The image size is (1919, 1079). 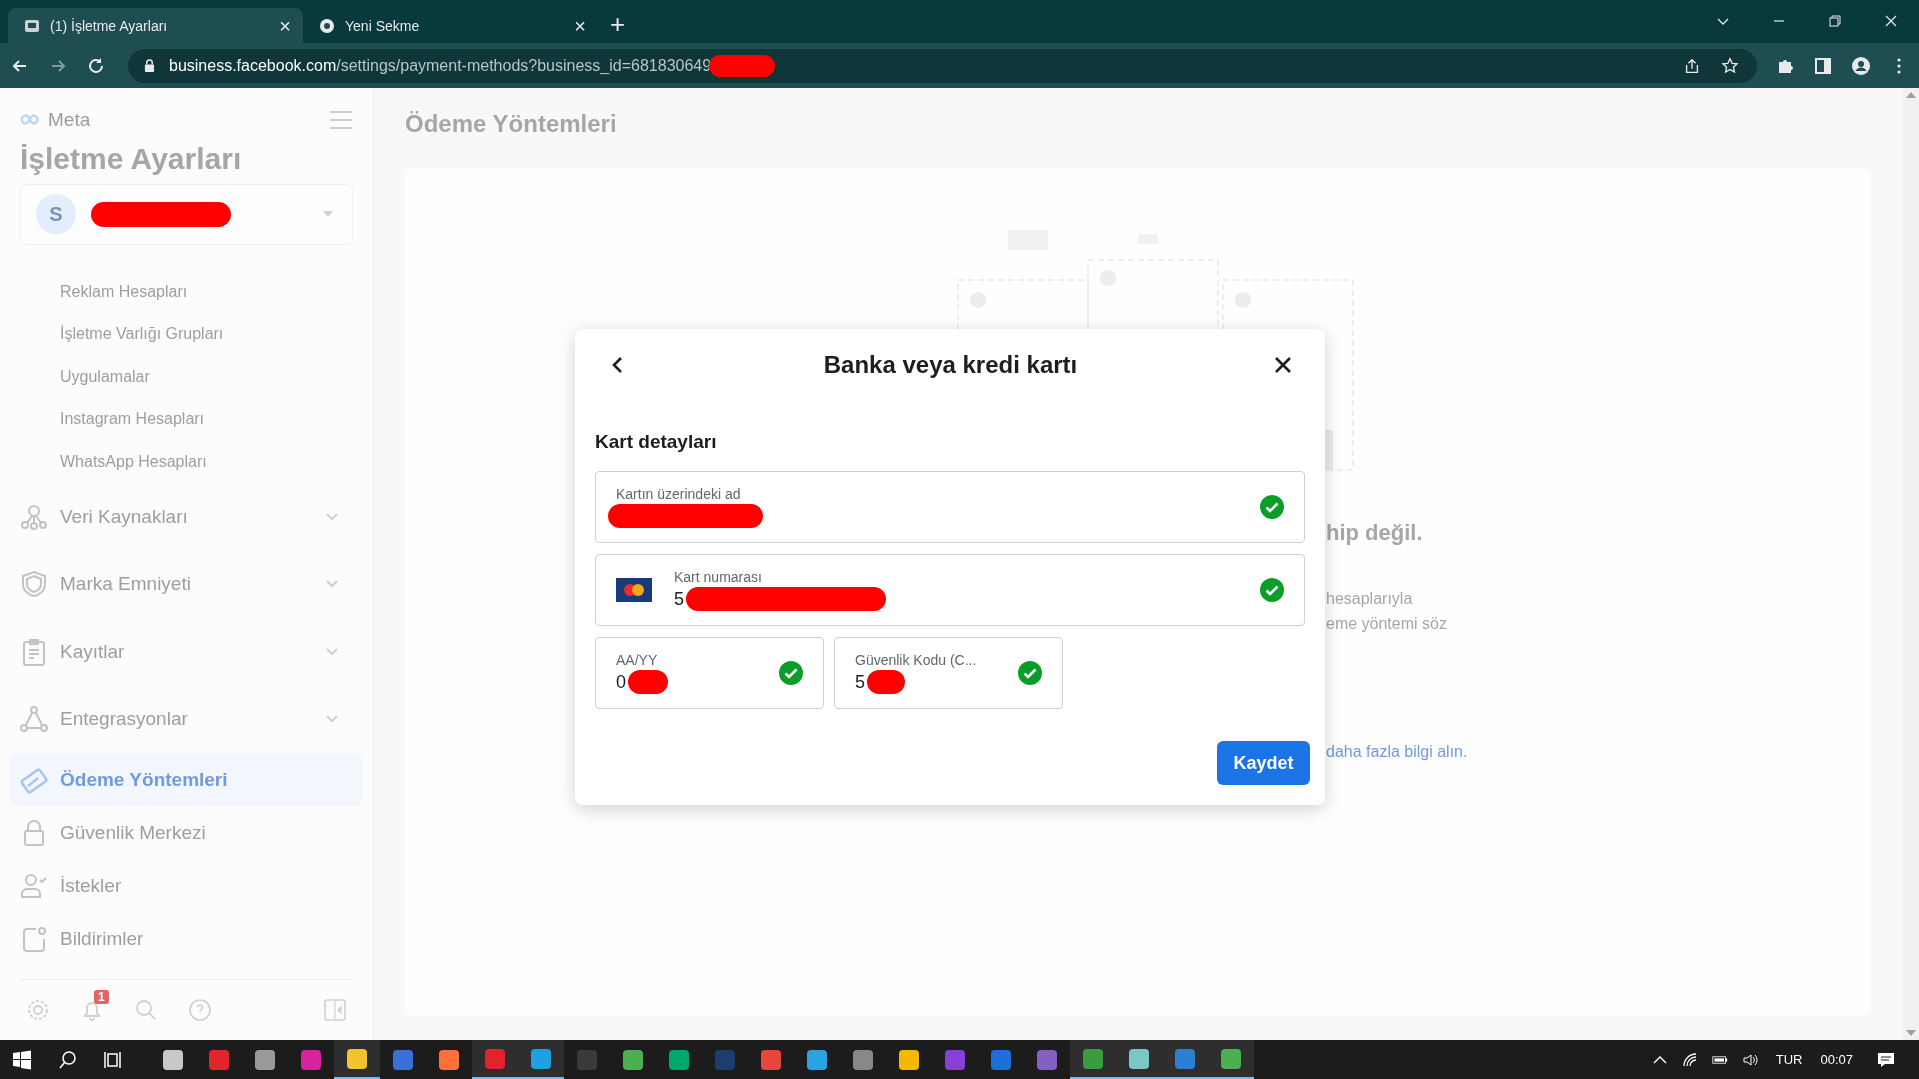 What do you see at coordinates (34, 651) in the screenshot?
I see `clipboard-icon` at bounding box center [34, 651].